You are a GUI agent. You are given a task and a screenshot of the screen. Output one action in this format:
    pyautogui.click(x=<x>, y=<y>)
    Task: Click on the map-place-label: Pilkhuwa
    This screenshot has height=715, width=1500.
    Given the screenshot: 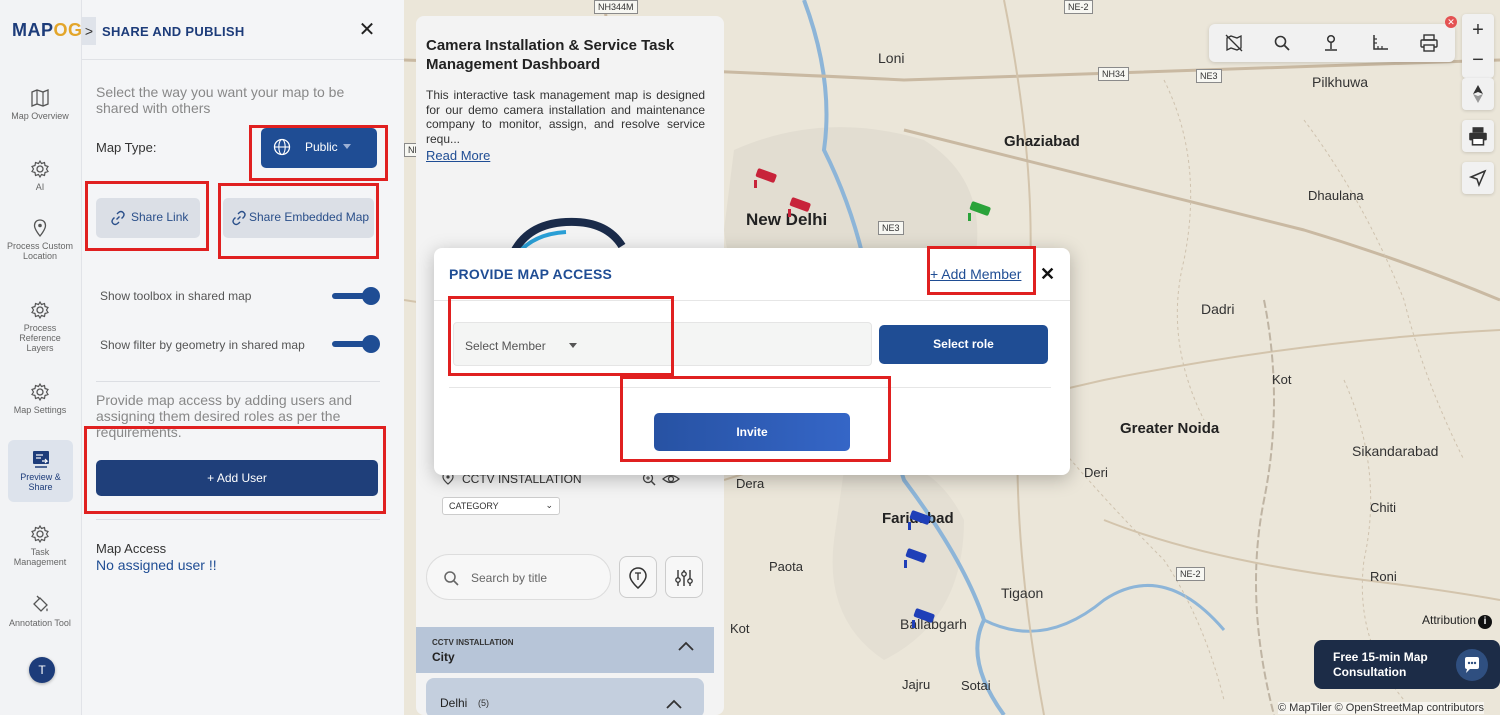 What is the action you would take?
    pyautogui.click(x=1340, y=82)
    